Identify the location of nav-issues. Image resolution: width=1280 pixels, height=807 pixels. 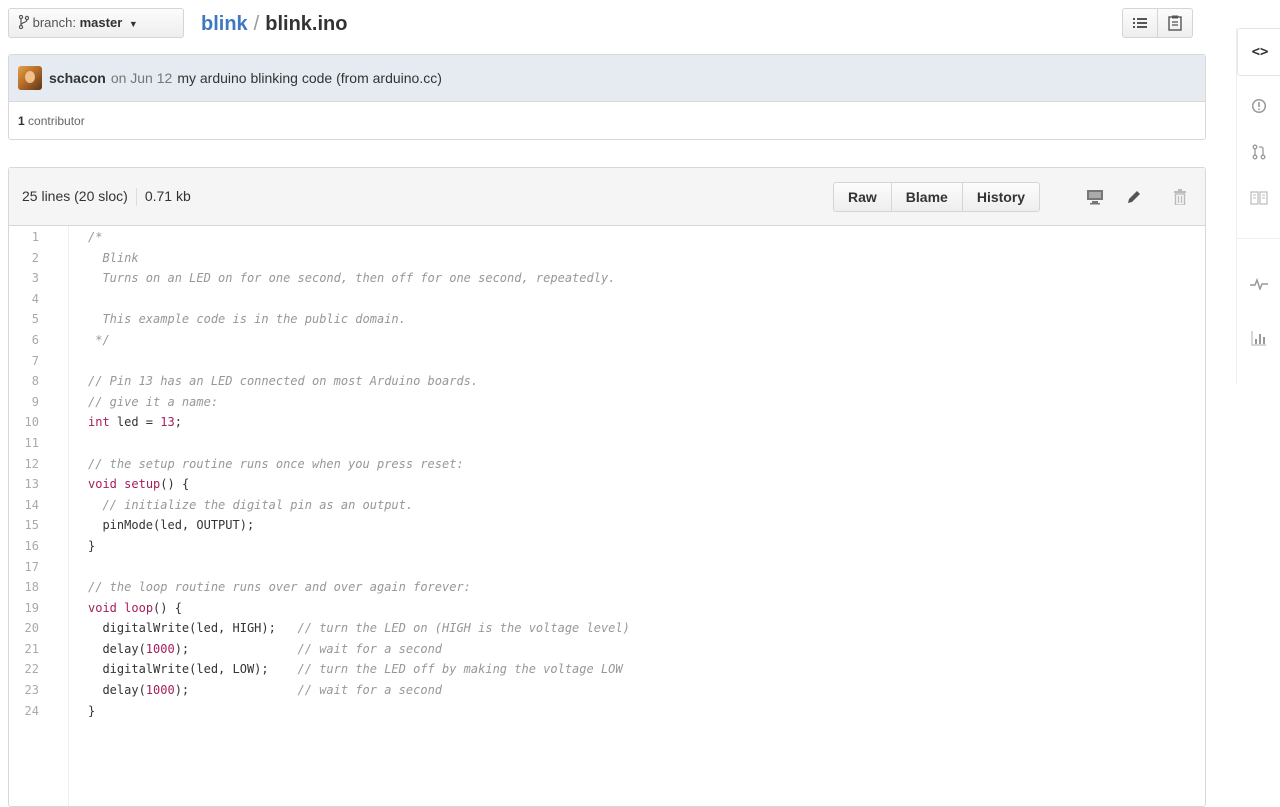
(1258, 106).